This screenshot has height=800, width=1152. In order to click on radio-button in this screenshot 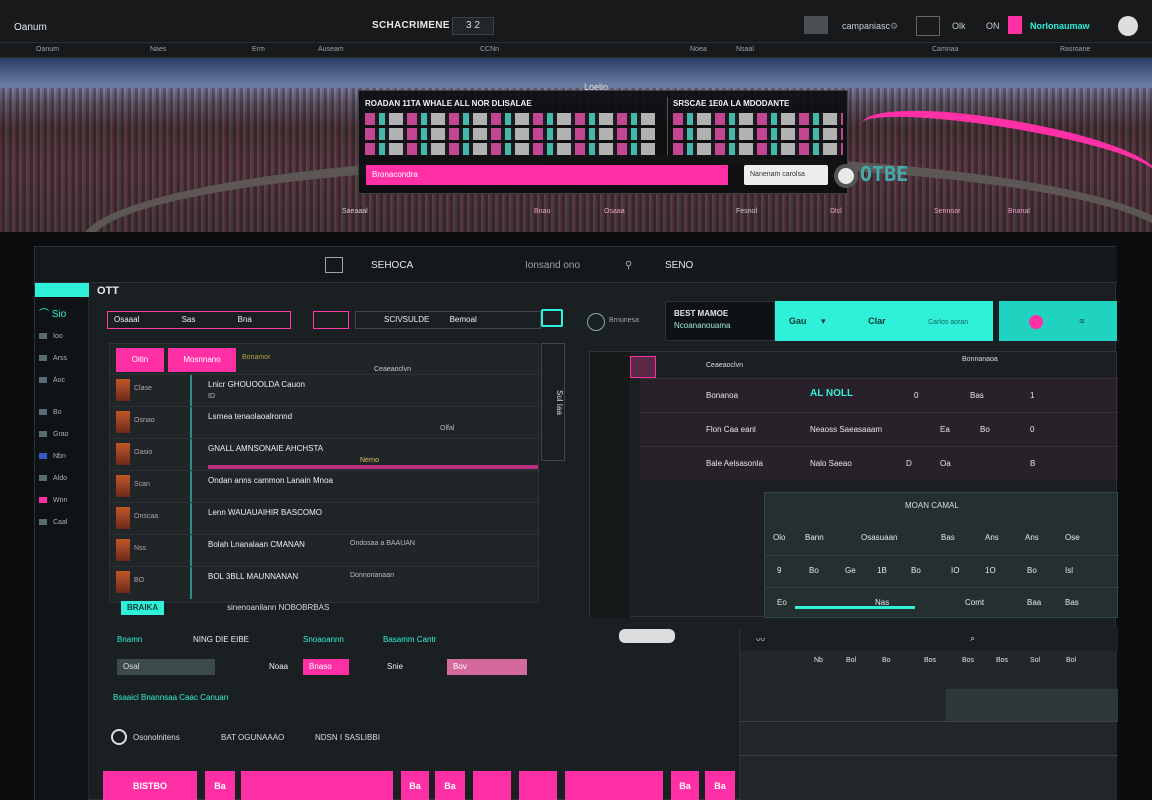, I will do `click(119, 737)`.